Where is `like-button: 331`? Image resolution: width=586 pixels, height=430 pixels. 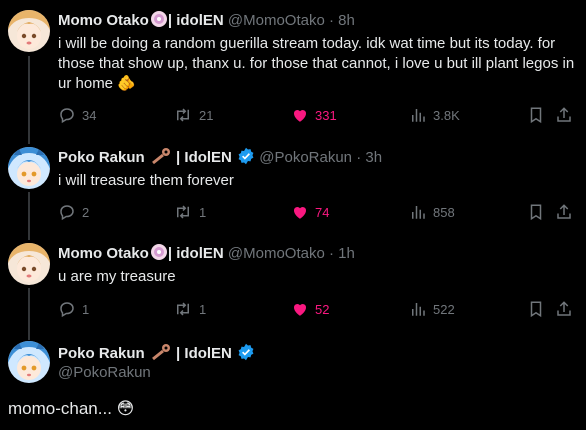 like-button: 331 is located at coordinates (314, 115).